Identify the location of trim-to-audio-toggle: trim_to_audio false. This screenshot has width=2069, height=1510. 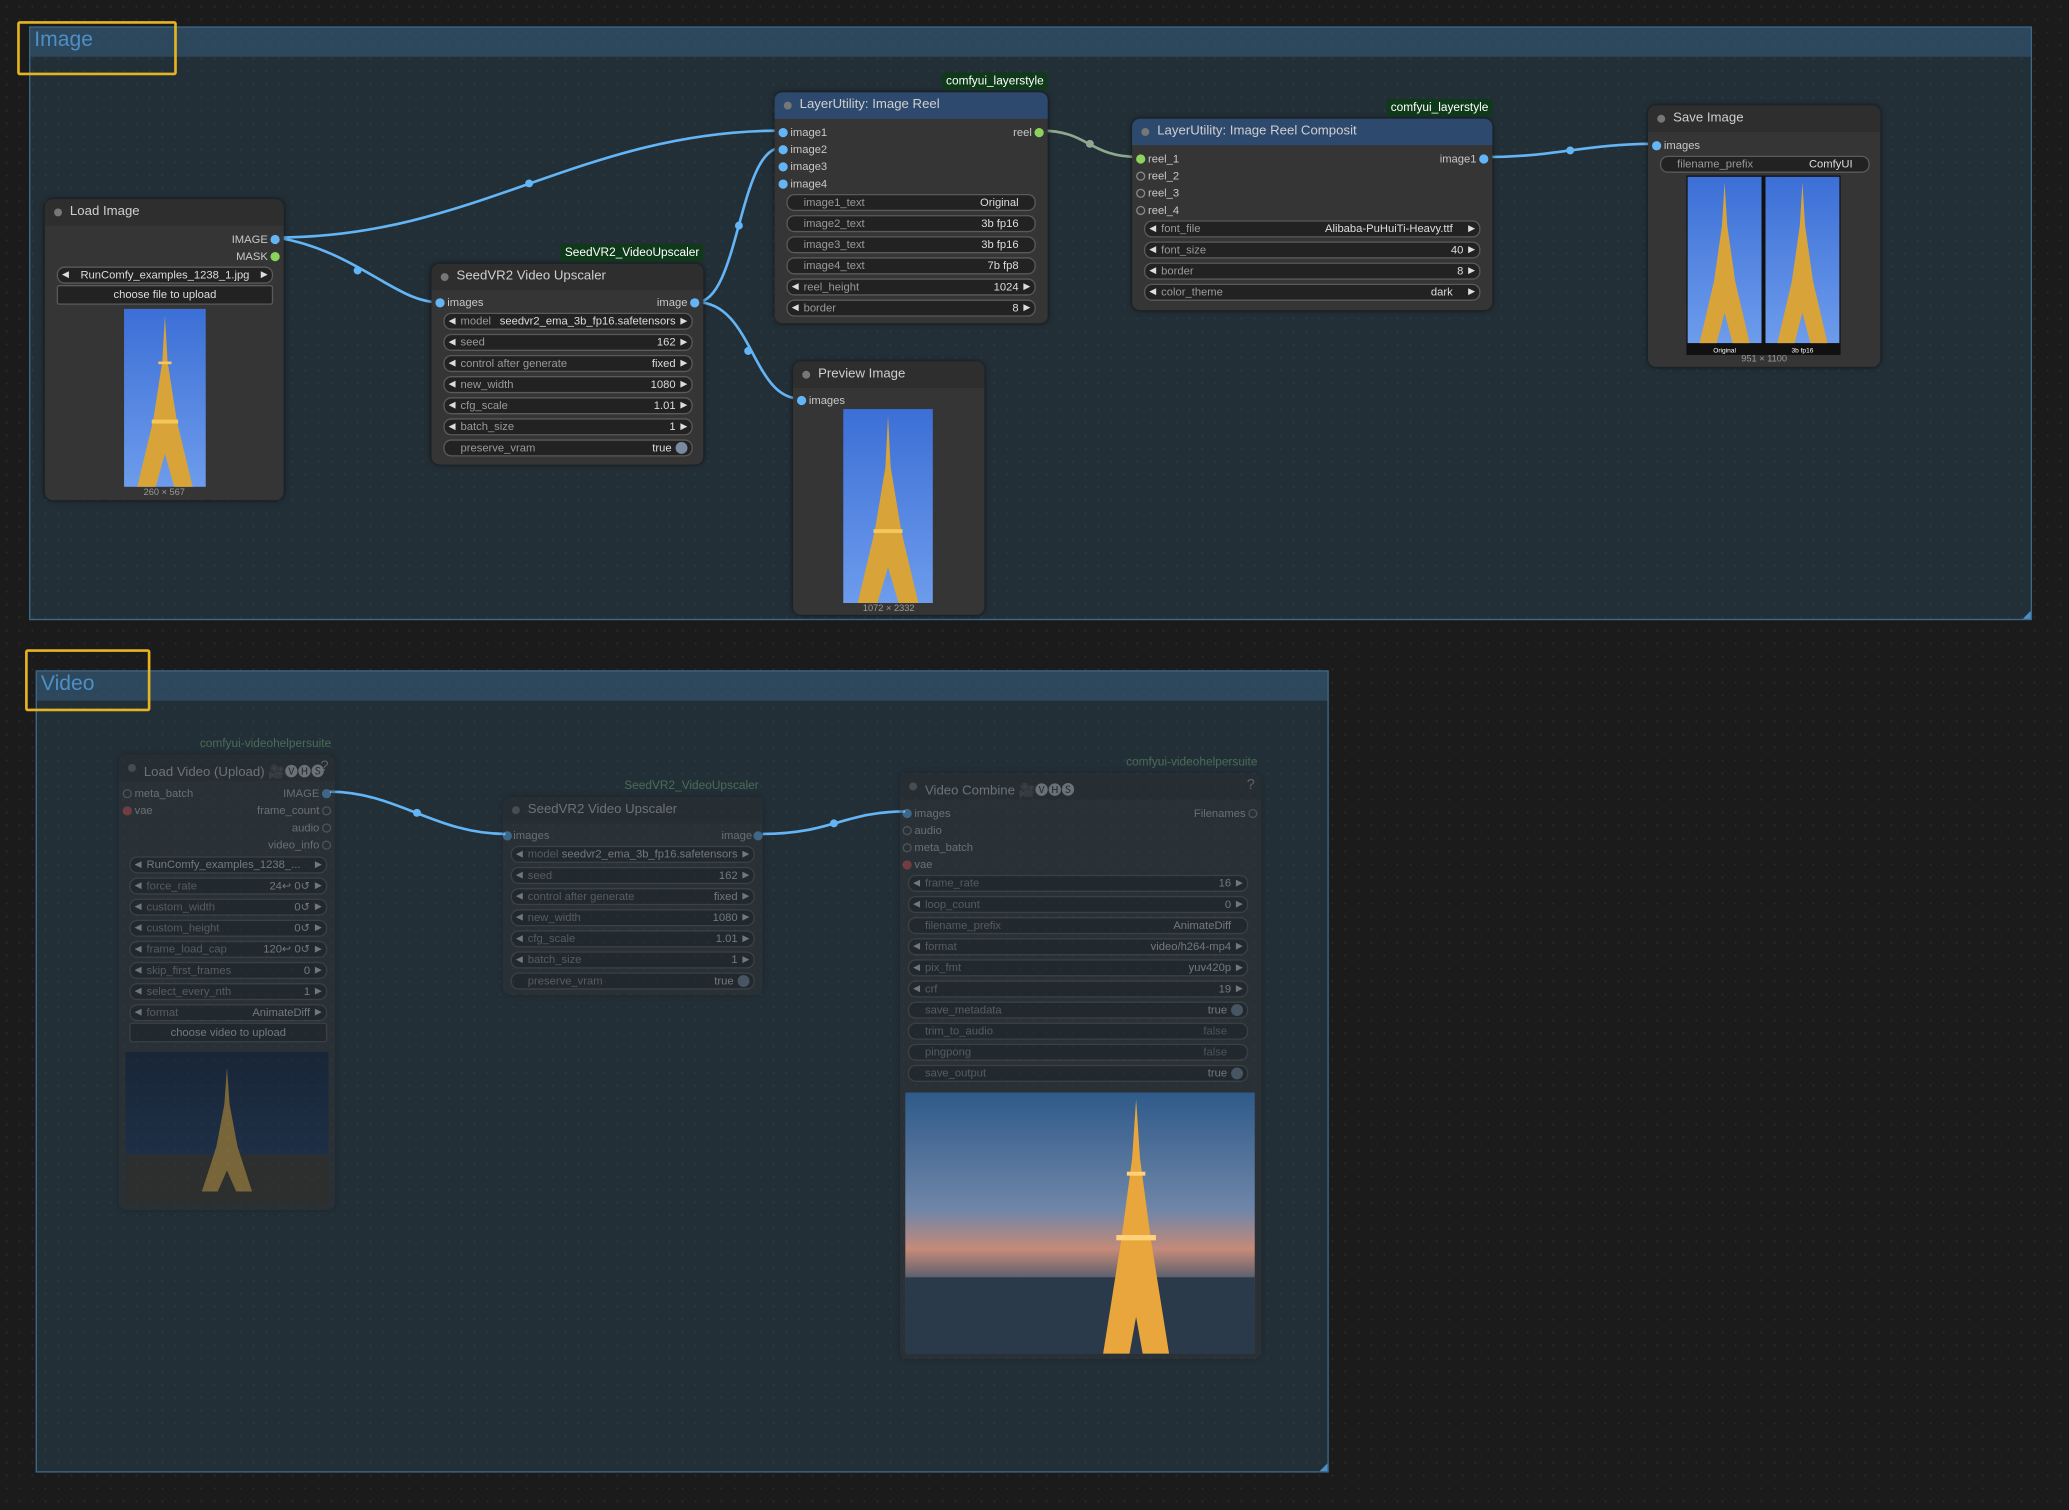
(1078, 1031).